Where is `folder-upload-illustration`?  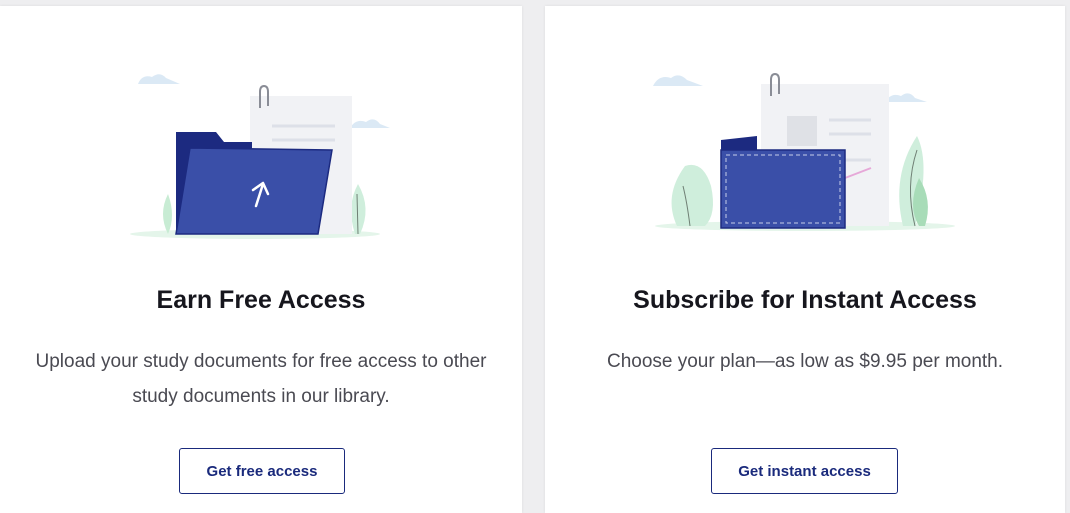
folder-upload-illustration is located at coordinates (260, 156).